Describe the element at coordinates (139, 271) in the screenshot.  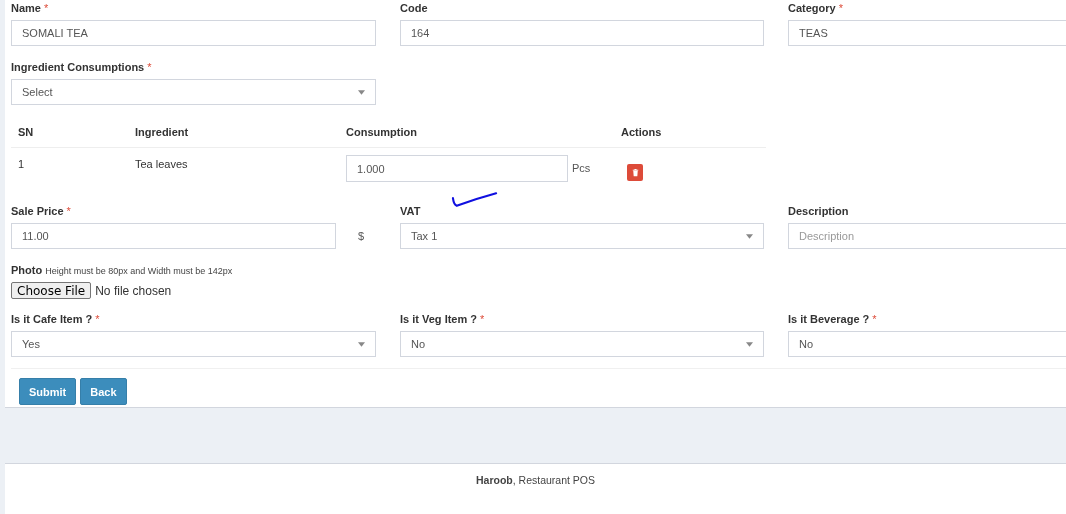
I see `hint-text: Height must be 80px and Width must be 142px` at that location.